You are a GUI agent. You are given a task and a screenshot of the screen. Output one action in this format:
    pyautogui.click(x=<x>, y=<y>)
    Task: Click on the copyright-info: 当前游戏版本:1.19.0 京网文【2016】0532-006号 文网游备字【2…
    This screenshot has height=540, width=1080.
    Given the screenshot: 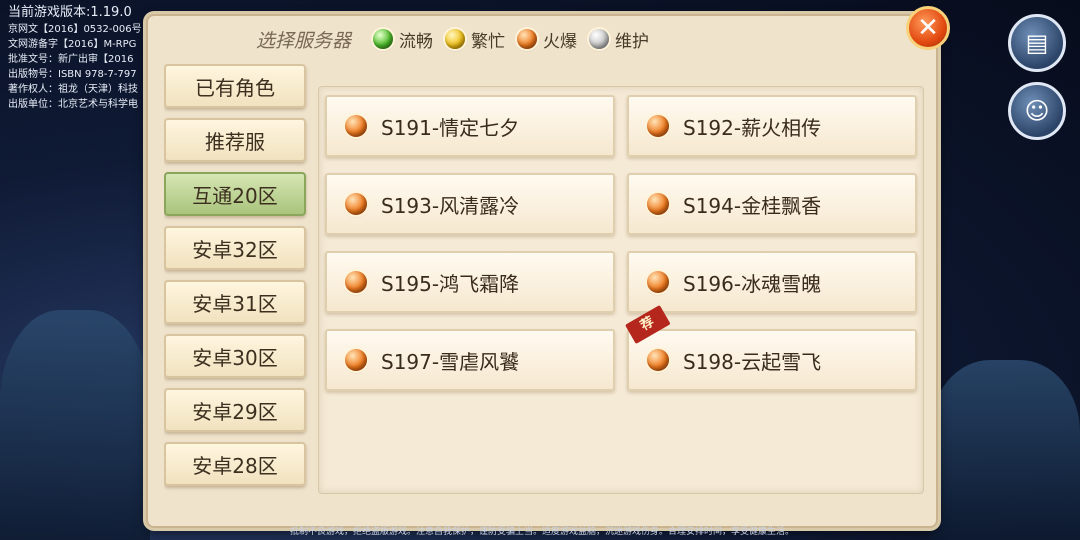 What is the action you would take?
    pyautogui.click(x=75, y=58)
    